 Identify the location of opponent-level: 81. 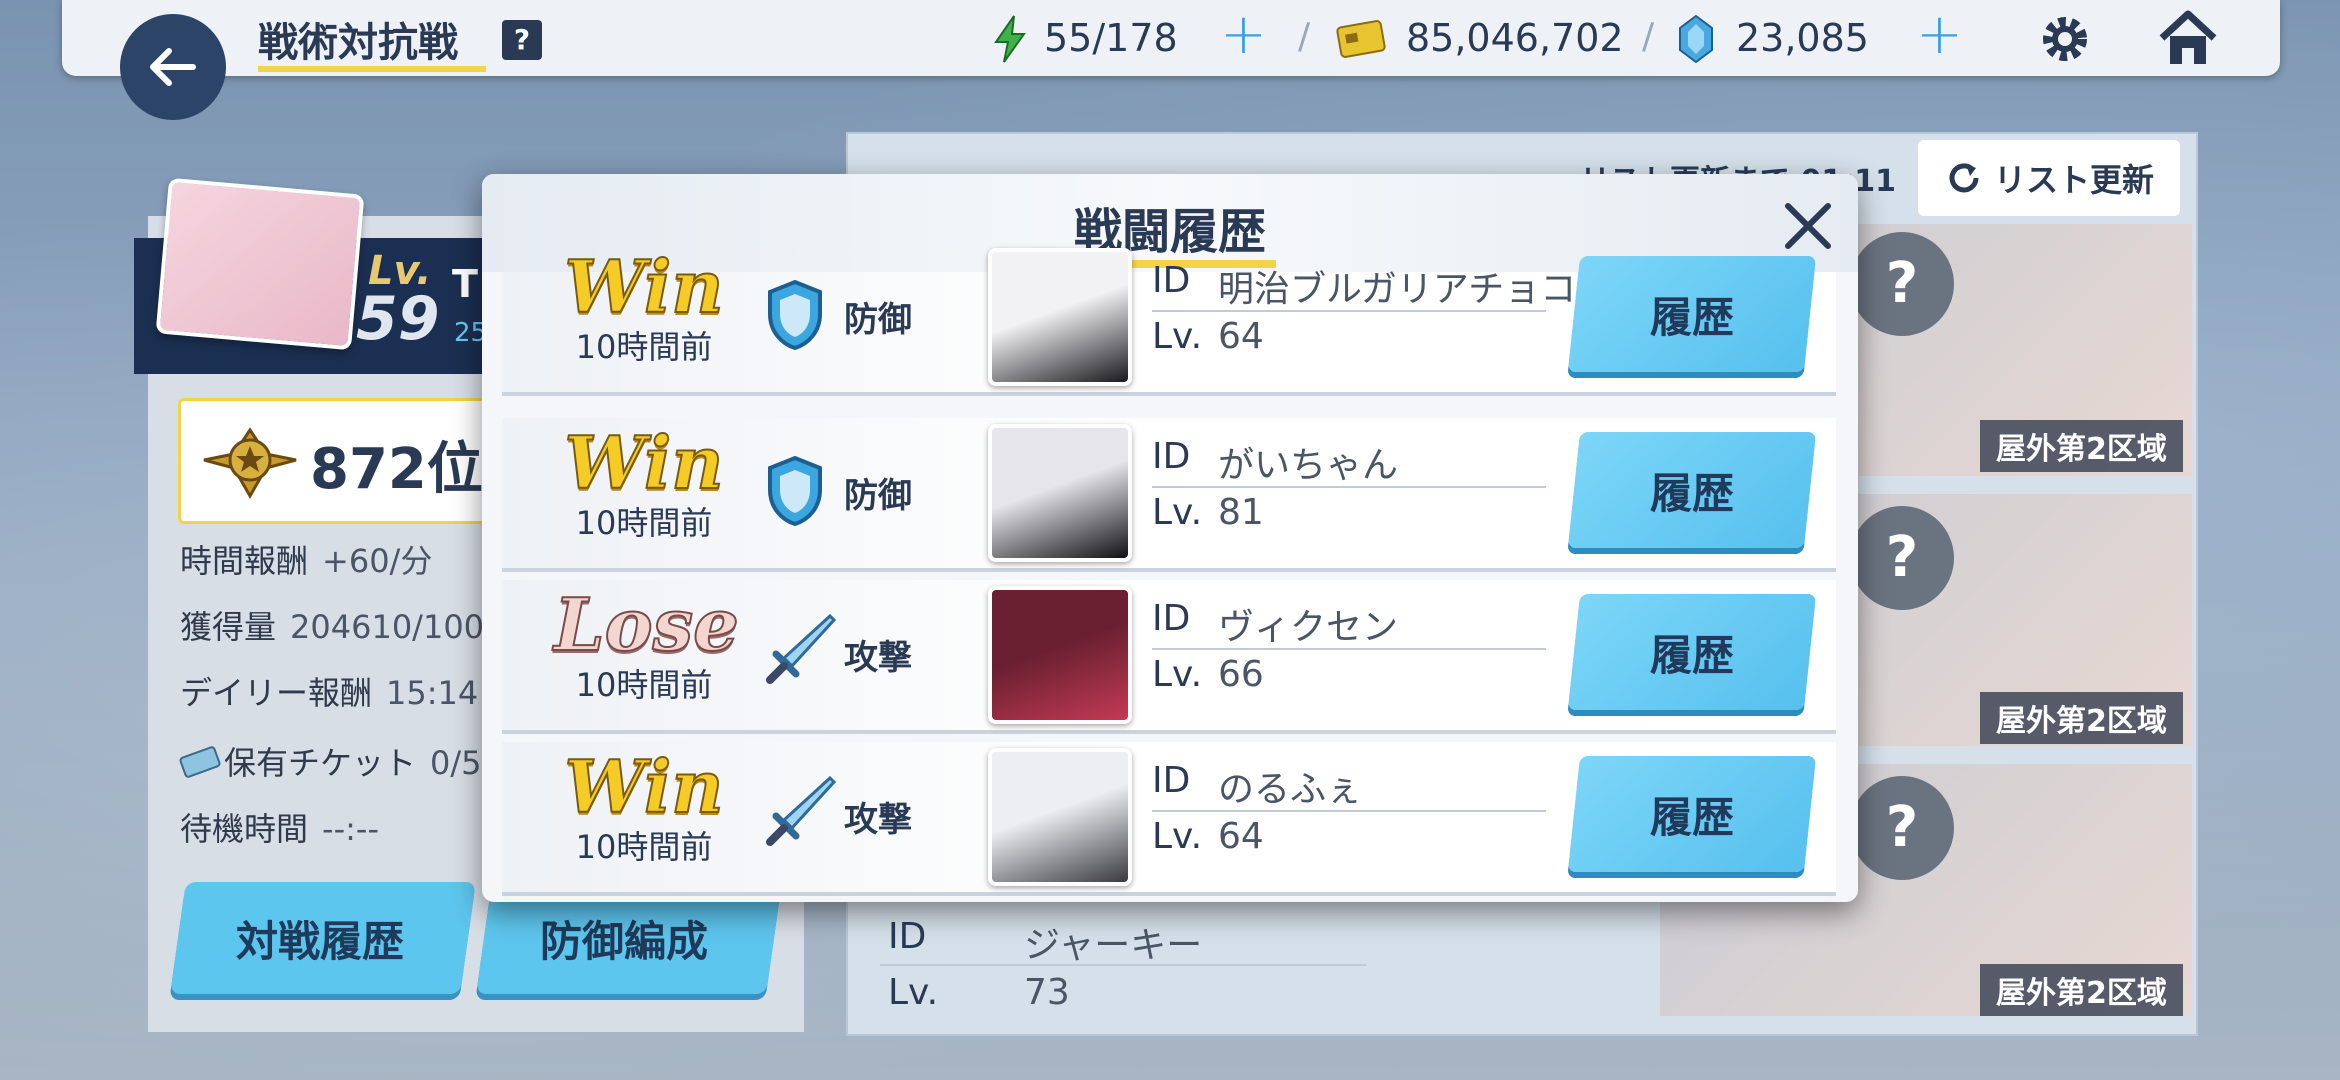
(1241, 512).